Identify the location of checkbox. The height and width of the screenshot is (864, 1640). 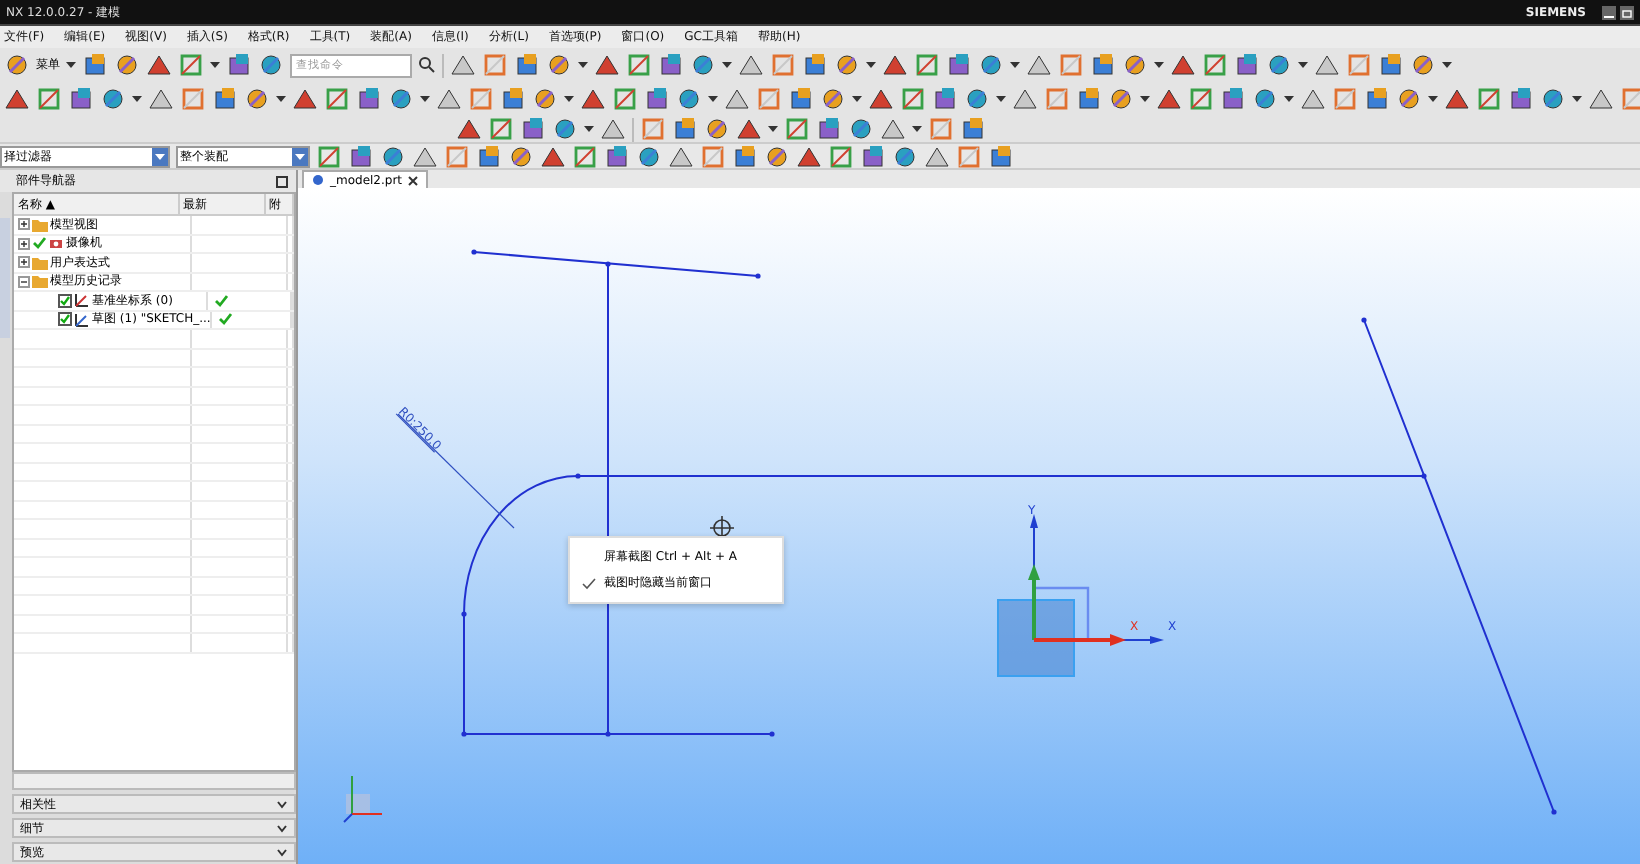
(65, 319).